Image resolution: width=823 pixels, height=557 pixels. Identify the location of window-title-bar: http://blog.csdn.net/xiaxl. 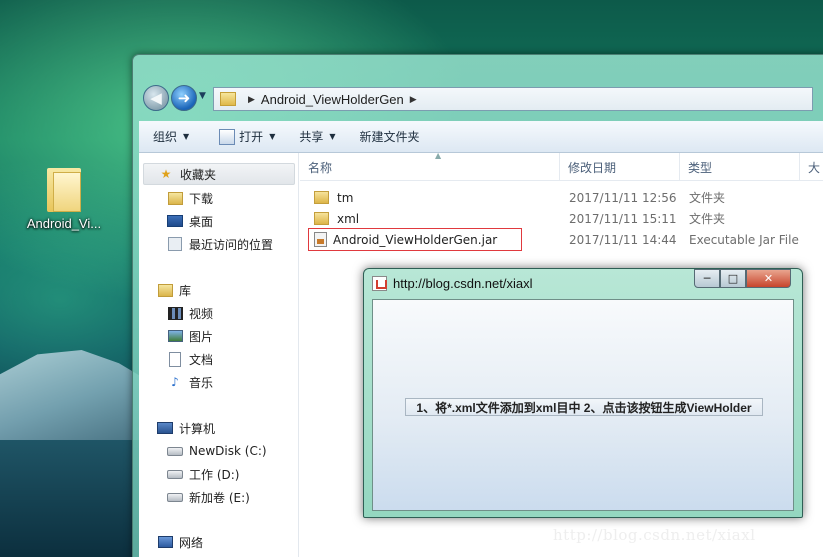
(452, 283).